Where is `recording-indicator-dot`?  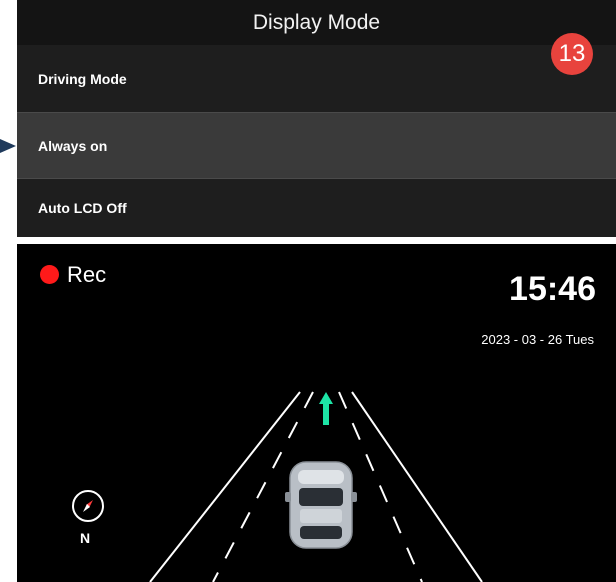 recording-indicator-dot is located at coordinates (49, 274).